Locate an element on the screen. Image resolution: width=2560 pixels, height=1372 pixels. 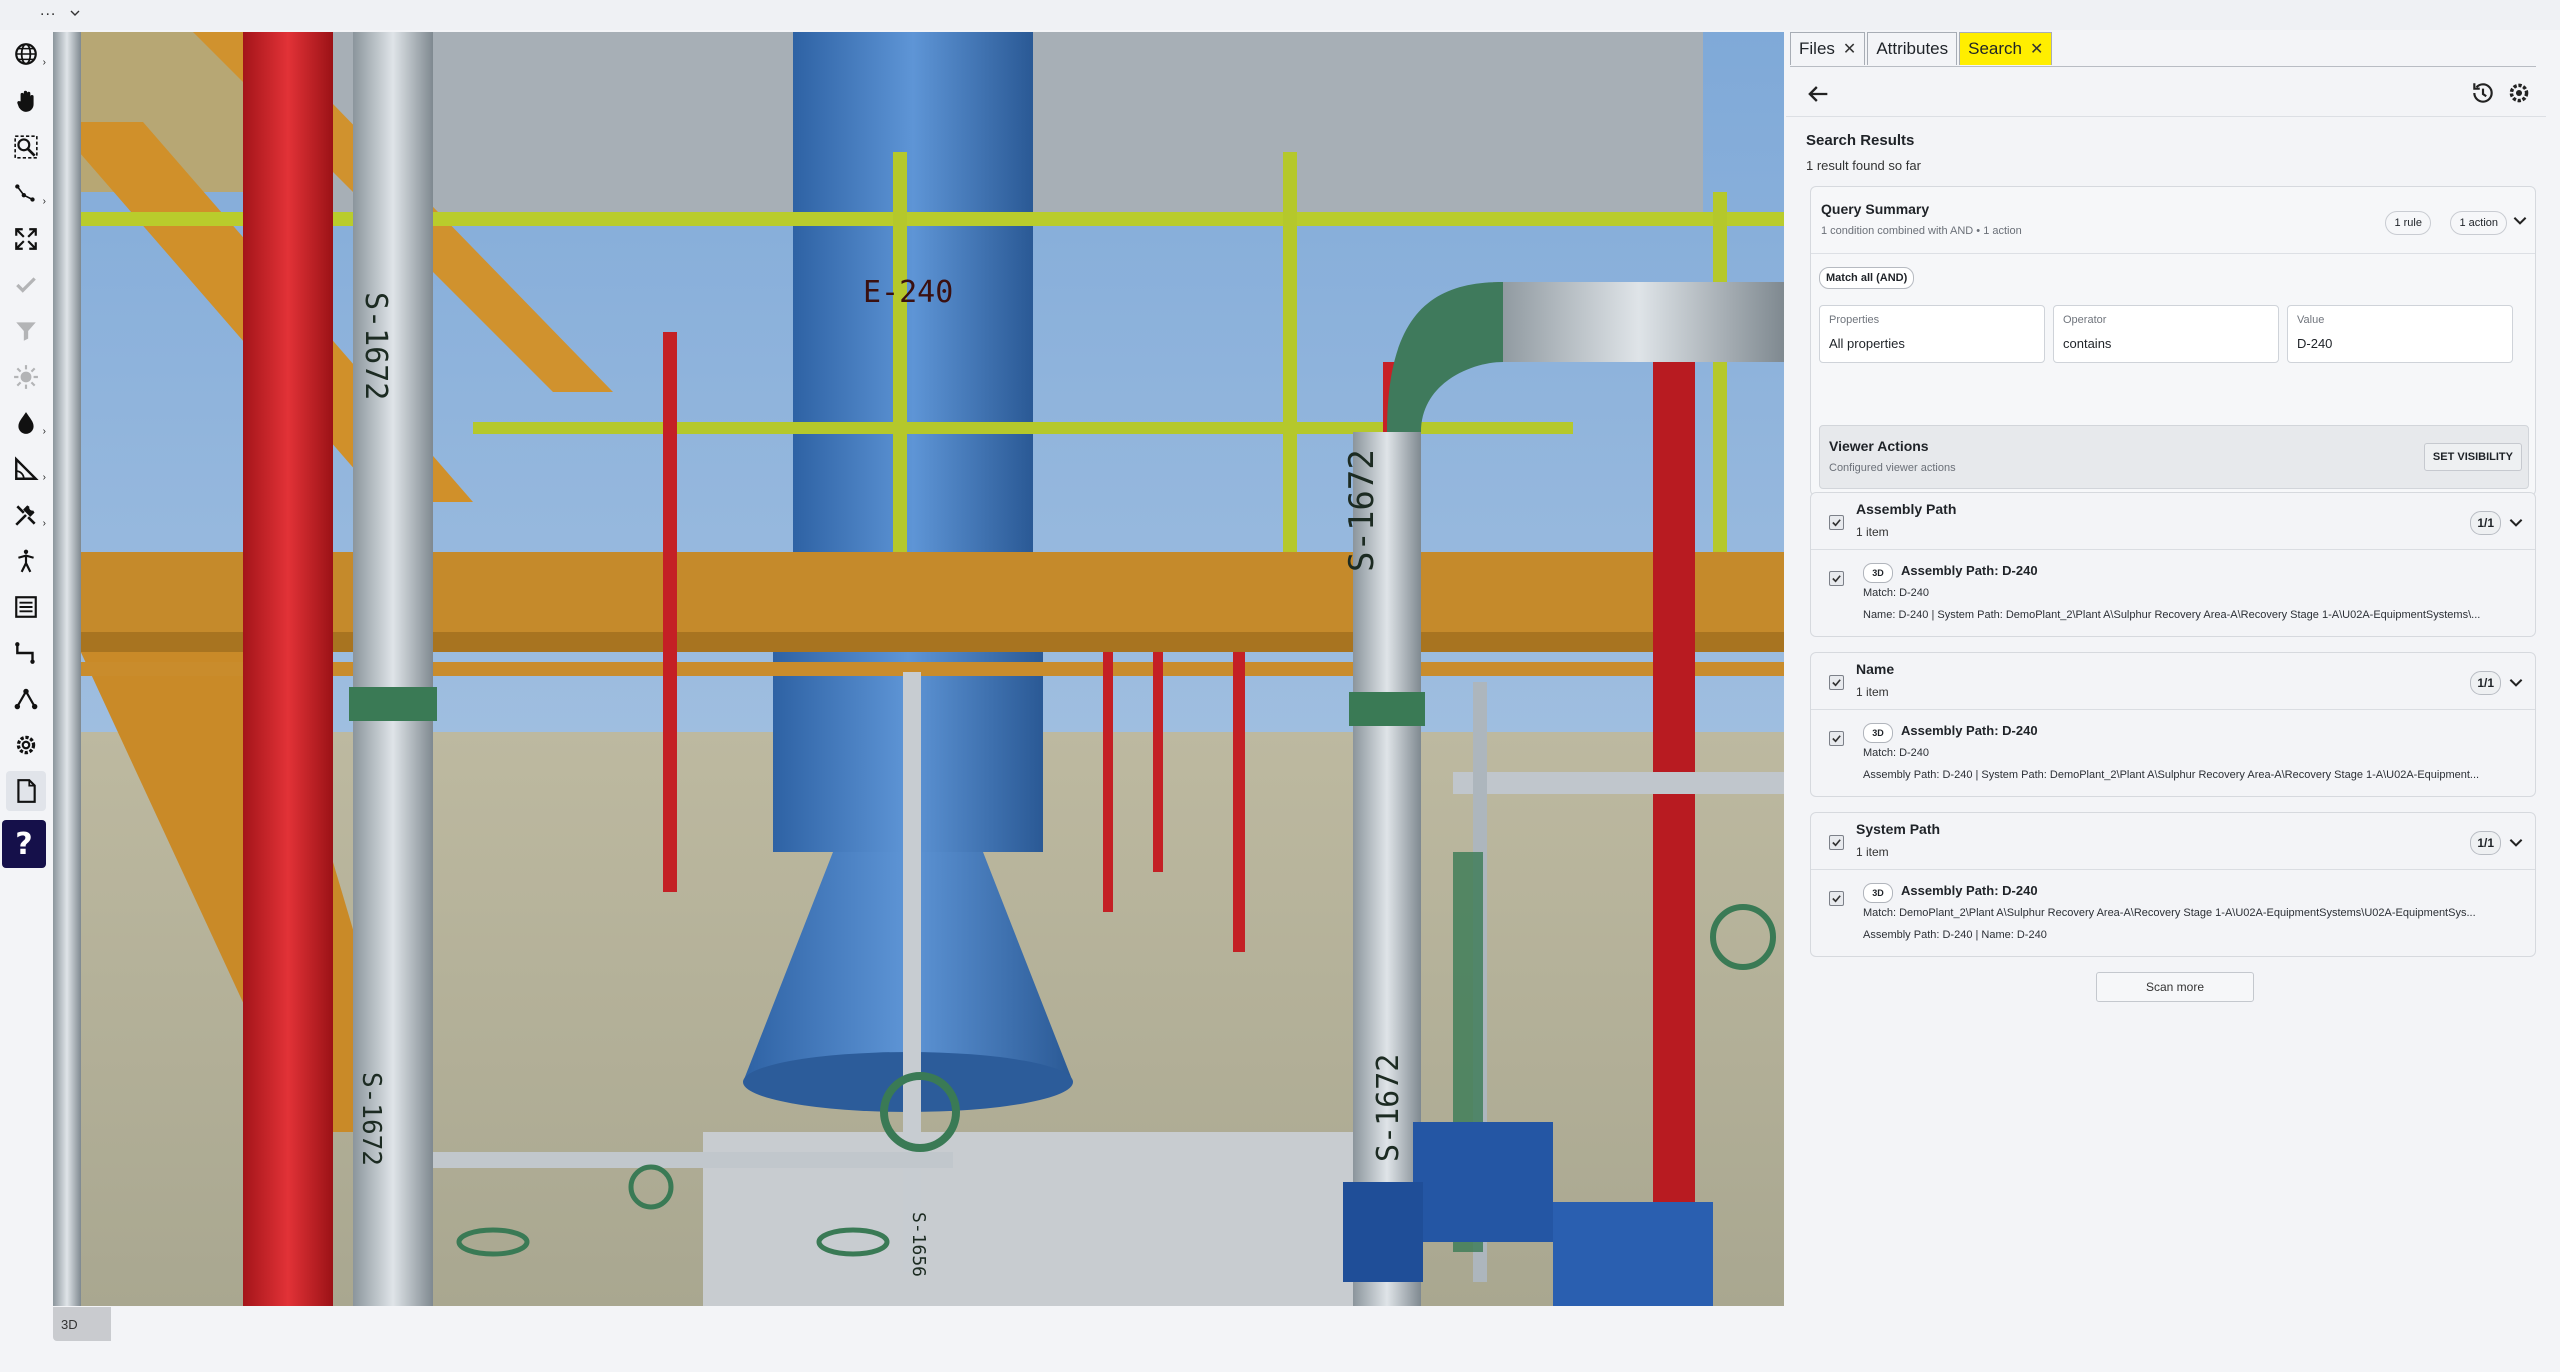
graph-tool-button is located at coordinates (26, 699).